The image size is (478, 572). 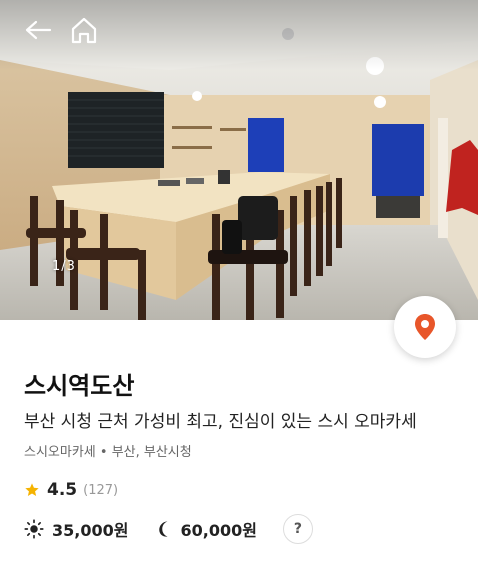 I want to click on review-count: (127), so click(x=101, y=490).